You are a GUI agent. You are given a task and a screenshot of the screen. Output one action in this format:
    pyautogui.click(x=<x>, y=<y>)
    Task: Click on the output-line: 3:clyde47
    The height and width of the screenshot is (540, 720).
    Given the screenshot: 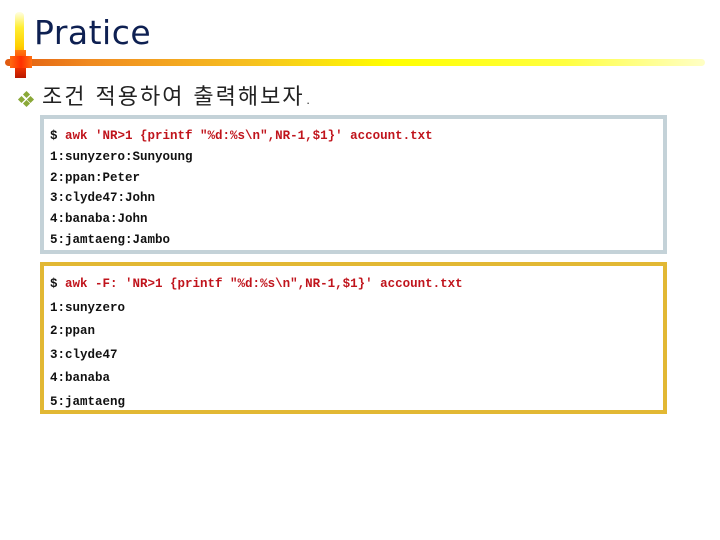 What is the action you would take?
    pyautogui.click(x=84, y=354)
    